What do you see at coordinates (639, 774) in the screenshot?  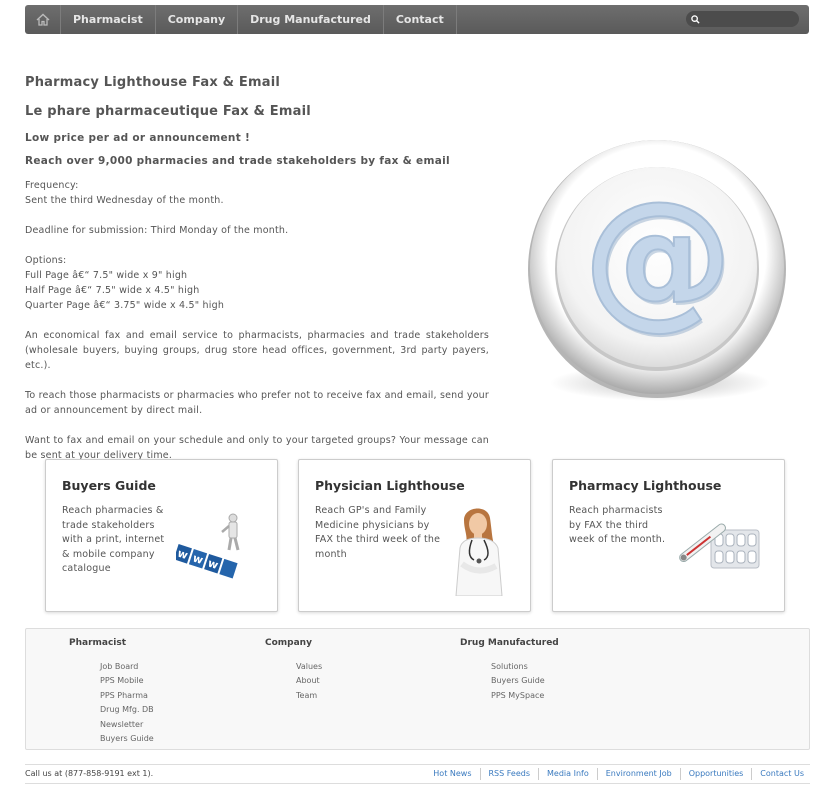 I see `link-environment-job: Environment Job` at bounding box center [639, 774].